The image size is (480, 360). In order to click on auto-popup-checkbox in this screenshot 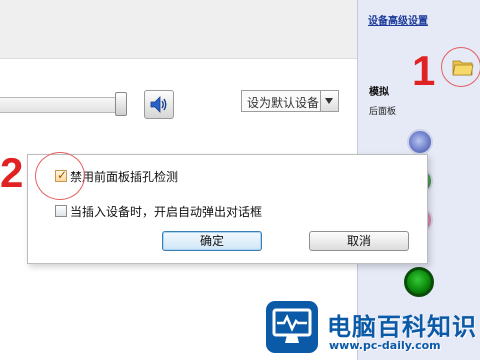, I will do `click(61, 211)`.